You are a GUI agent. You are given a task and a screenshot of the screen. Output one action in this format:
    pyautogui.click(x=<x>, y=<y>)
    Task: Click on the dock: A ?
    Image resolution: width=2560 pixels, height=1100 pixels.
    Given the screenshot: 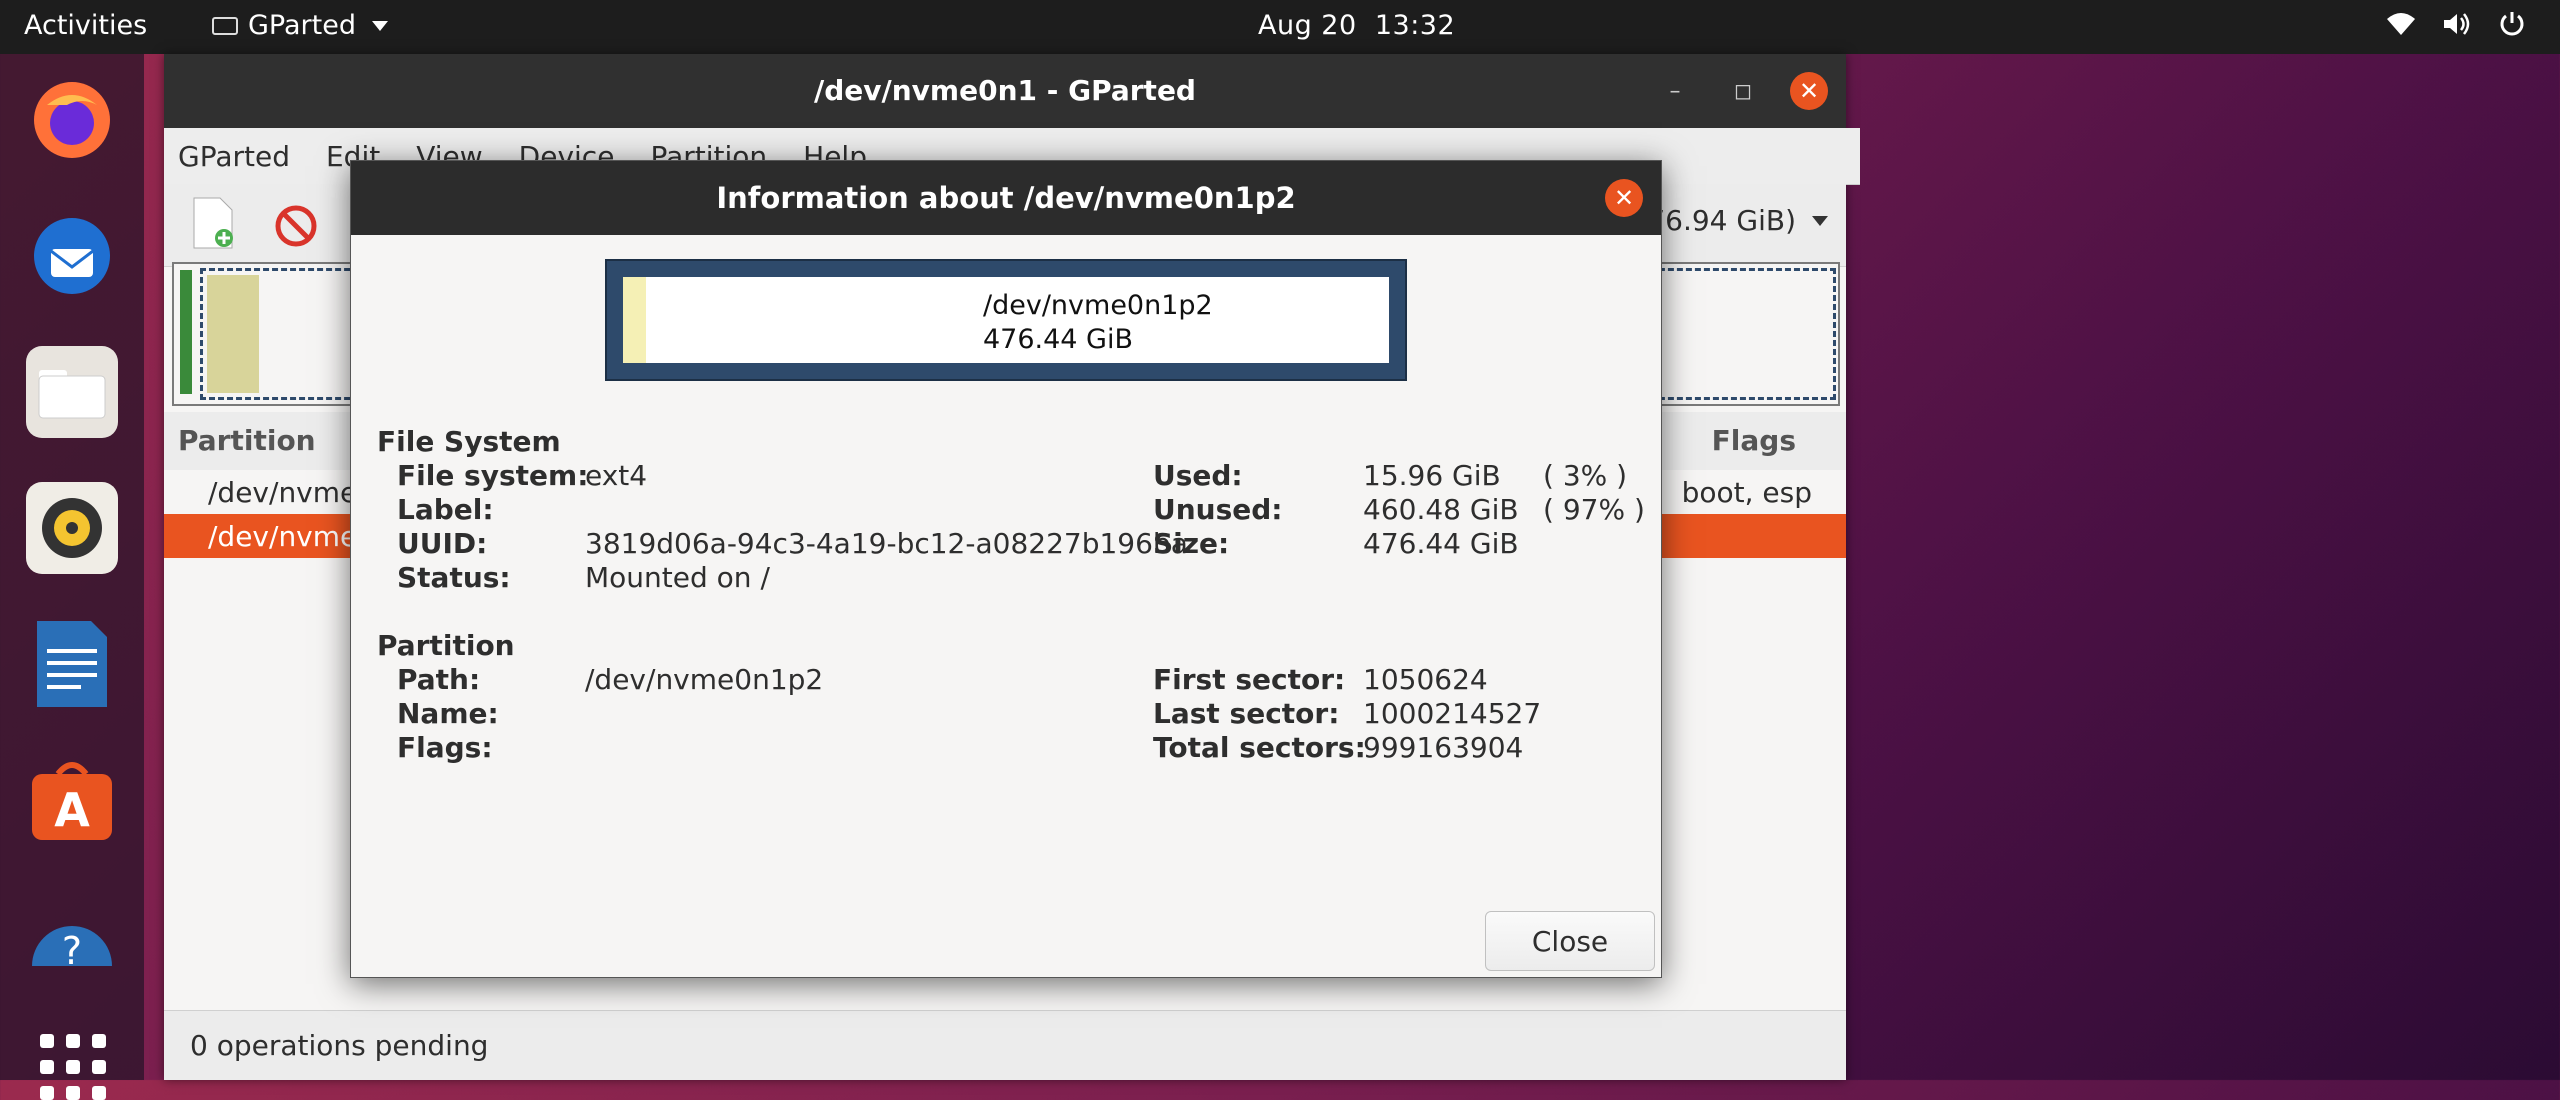 What is the action you would take?
    pyautogui.click(x=72, y=577)
    